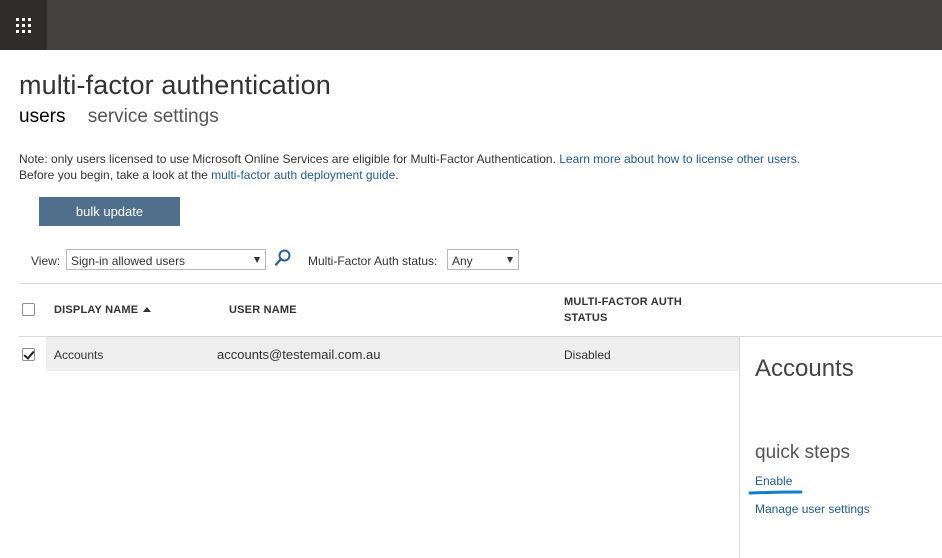 The height and width of the screenshot is (558, 942). I want to click on details-panel-divider, so click(739, 447).